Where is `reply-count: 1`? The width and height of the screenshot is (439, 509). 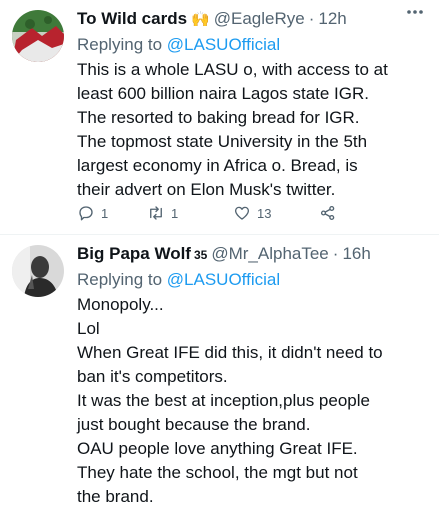
reply-count: 1 is located at coordinates (105, 213).